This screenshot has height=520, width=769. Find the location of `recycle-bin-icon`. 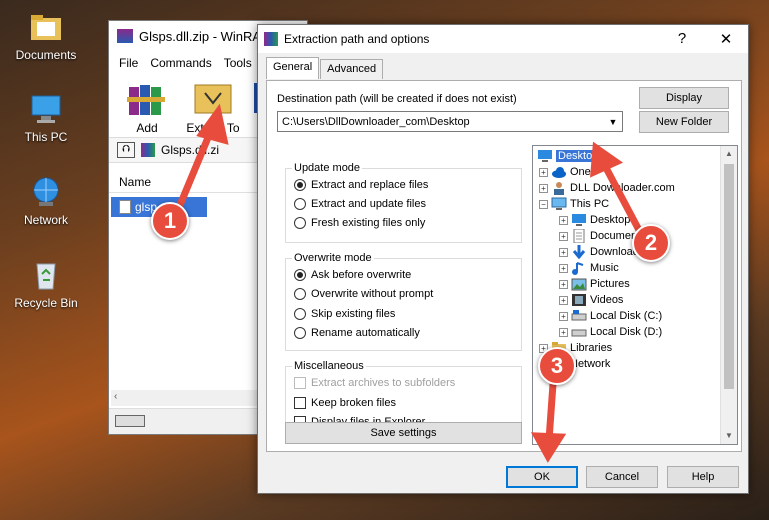

recycle-bin-icon is located at coordinates (46, 275).